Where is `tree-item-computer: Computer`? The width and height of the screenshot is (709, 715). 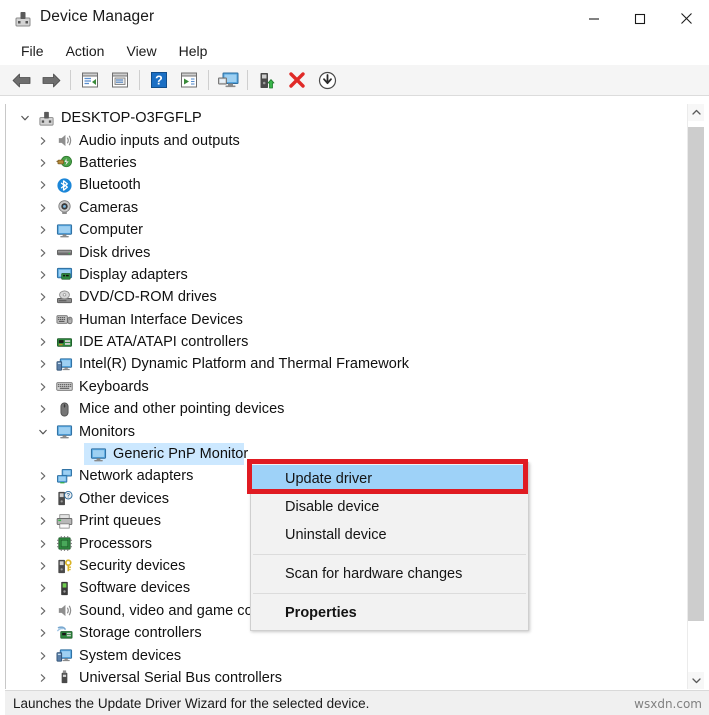 tree-item-computer: Computer is located at coordinates (342, 230).